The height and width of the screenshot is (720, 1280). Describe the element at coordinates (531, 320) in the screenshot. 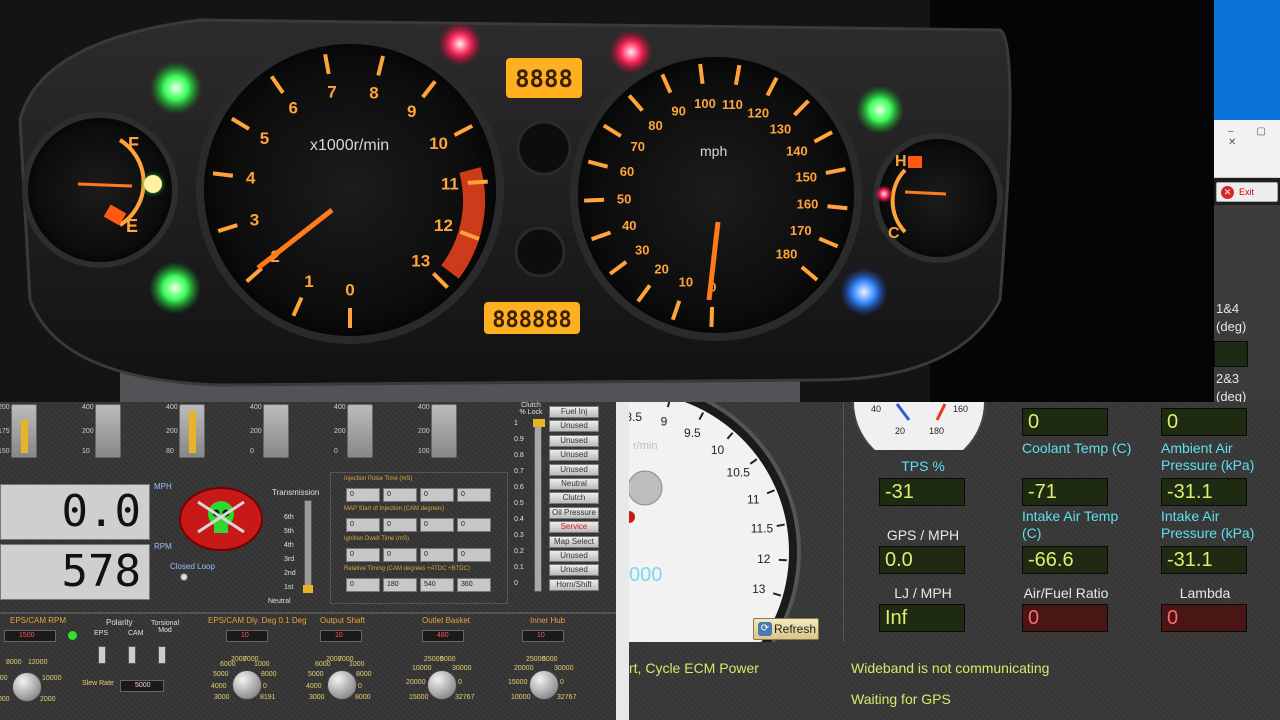

I see `bottom-lcd-text: 888888` at that location.